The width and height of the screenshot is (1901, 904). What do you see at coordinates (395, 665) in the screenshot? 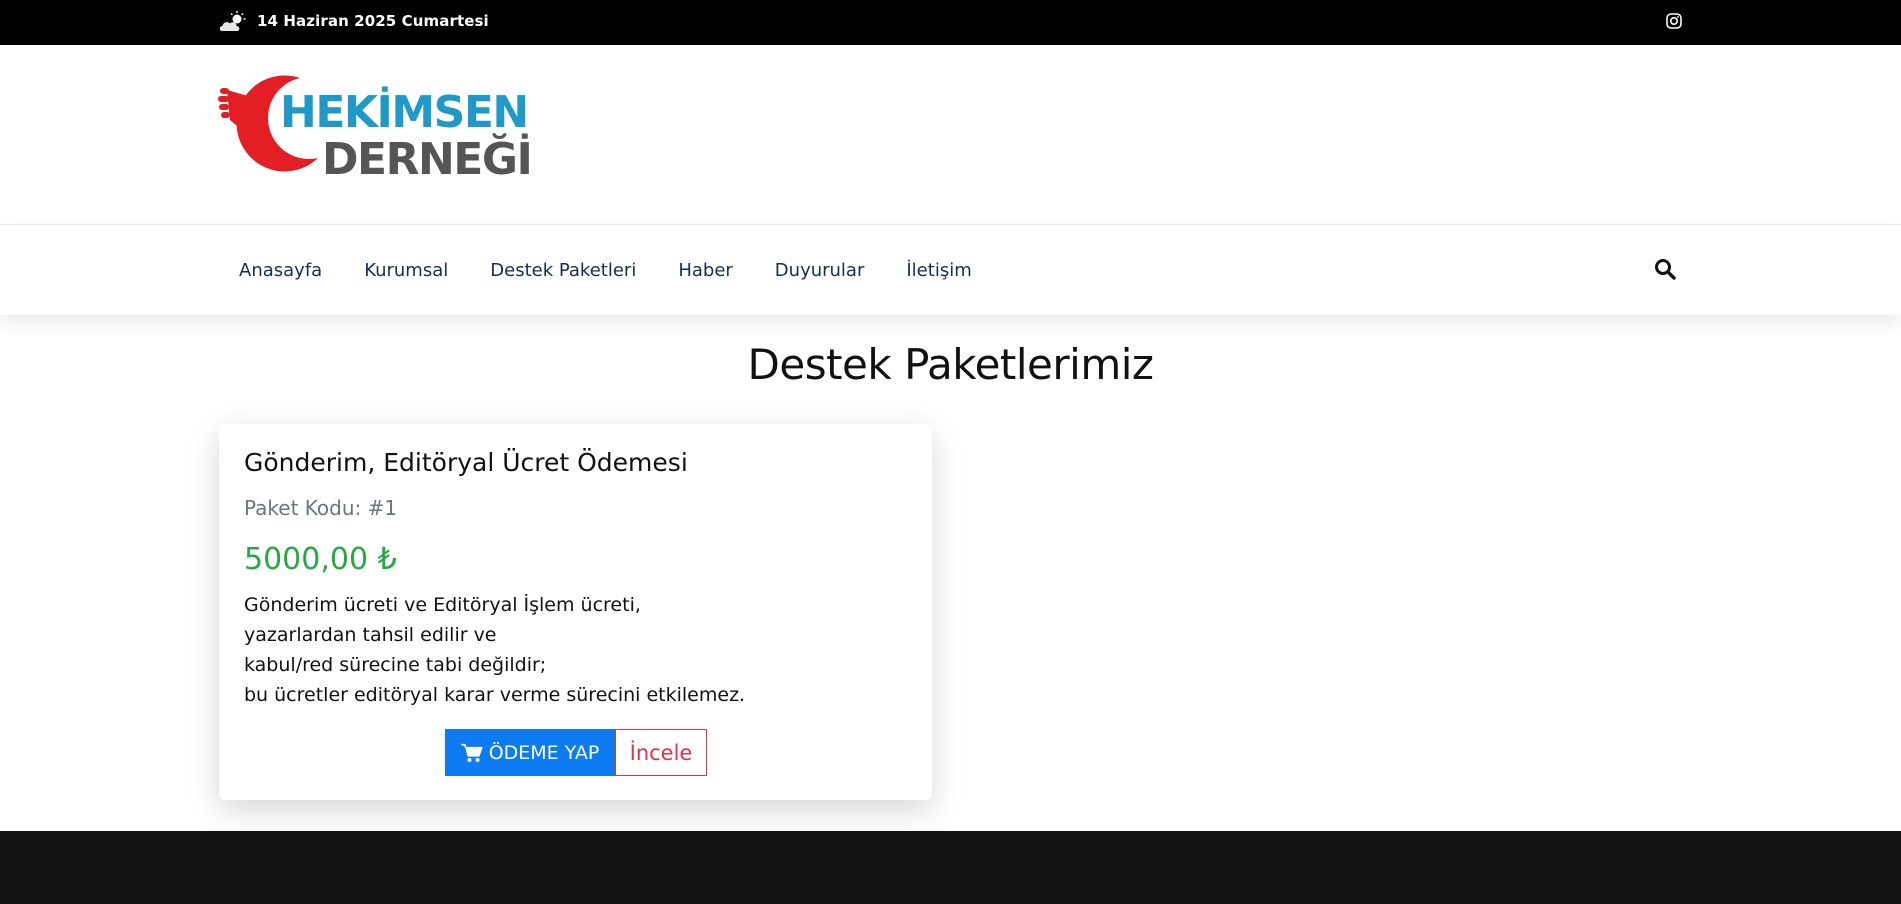
I see `description-line: kabul/red sürecine tabi değildir;` at bounding box center [395, 665].